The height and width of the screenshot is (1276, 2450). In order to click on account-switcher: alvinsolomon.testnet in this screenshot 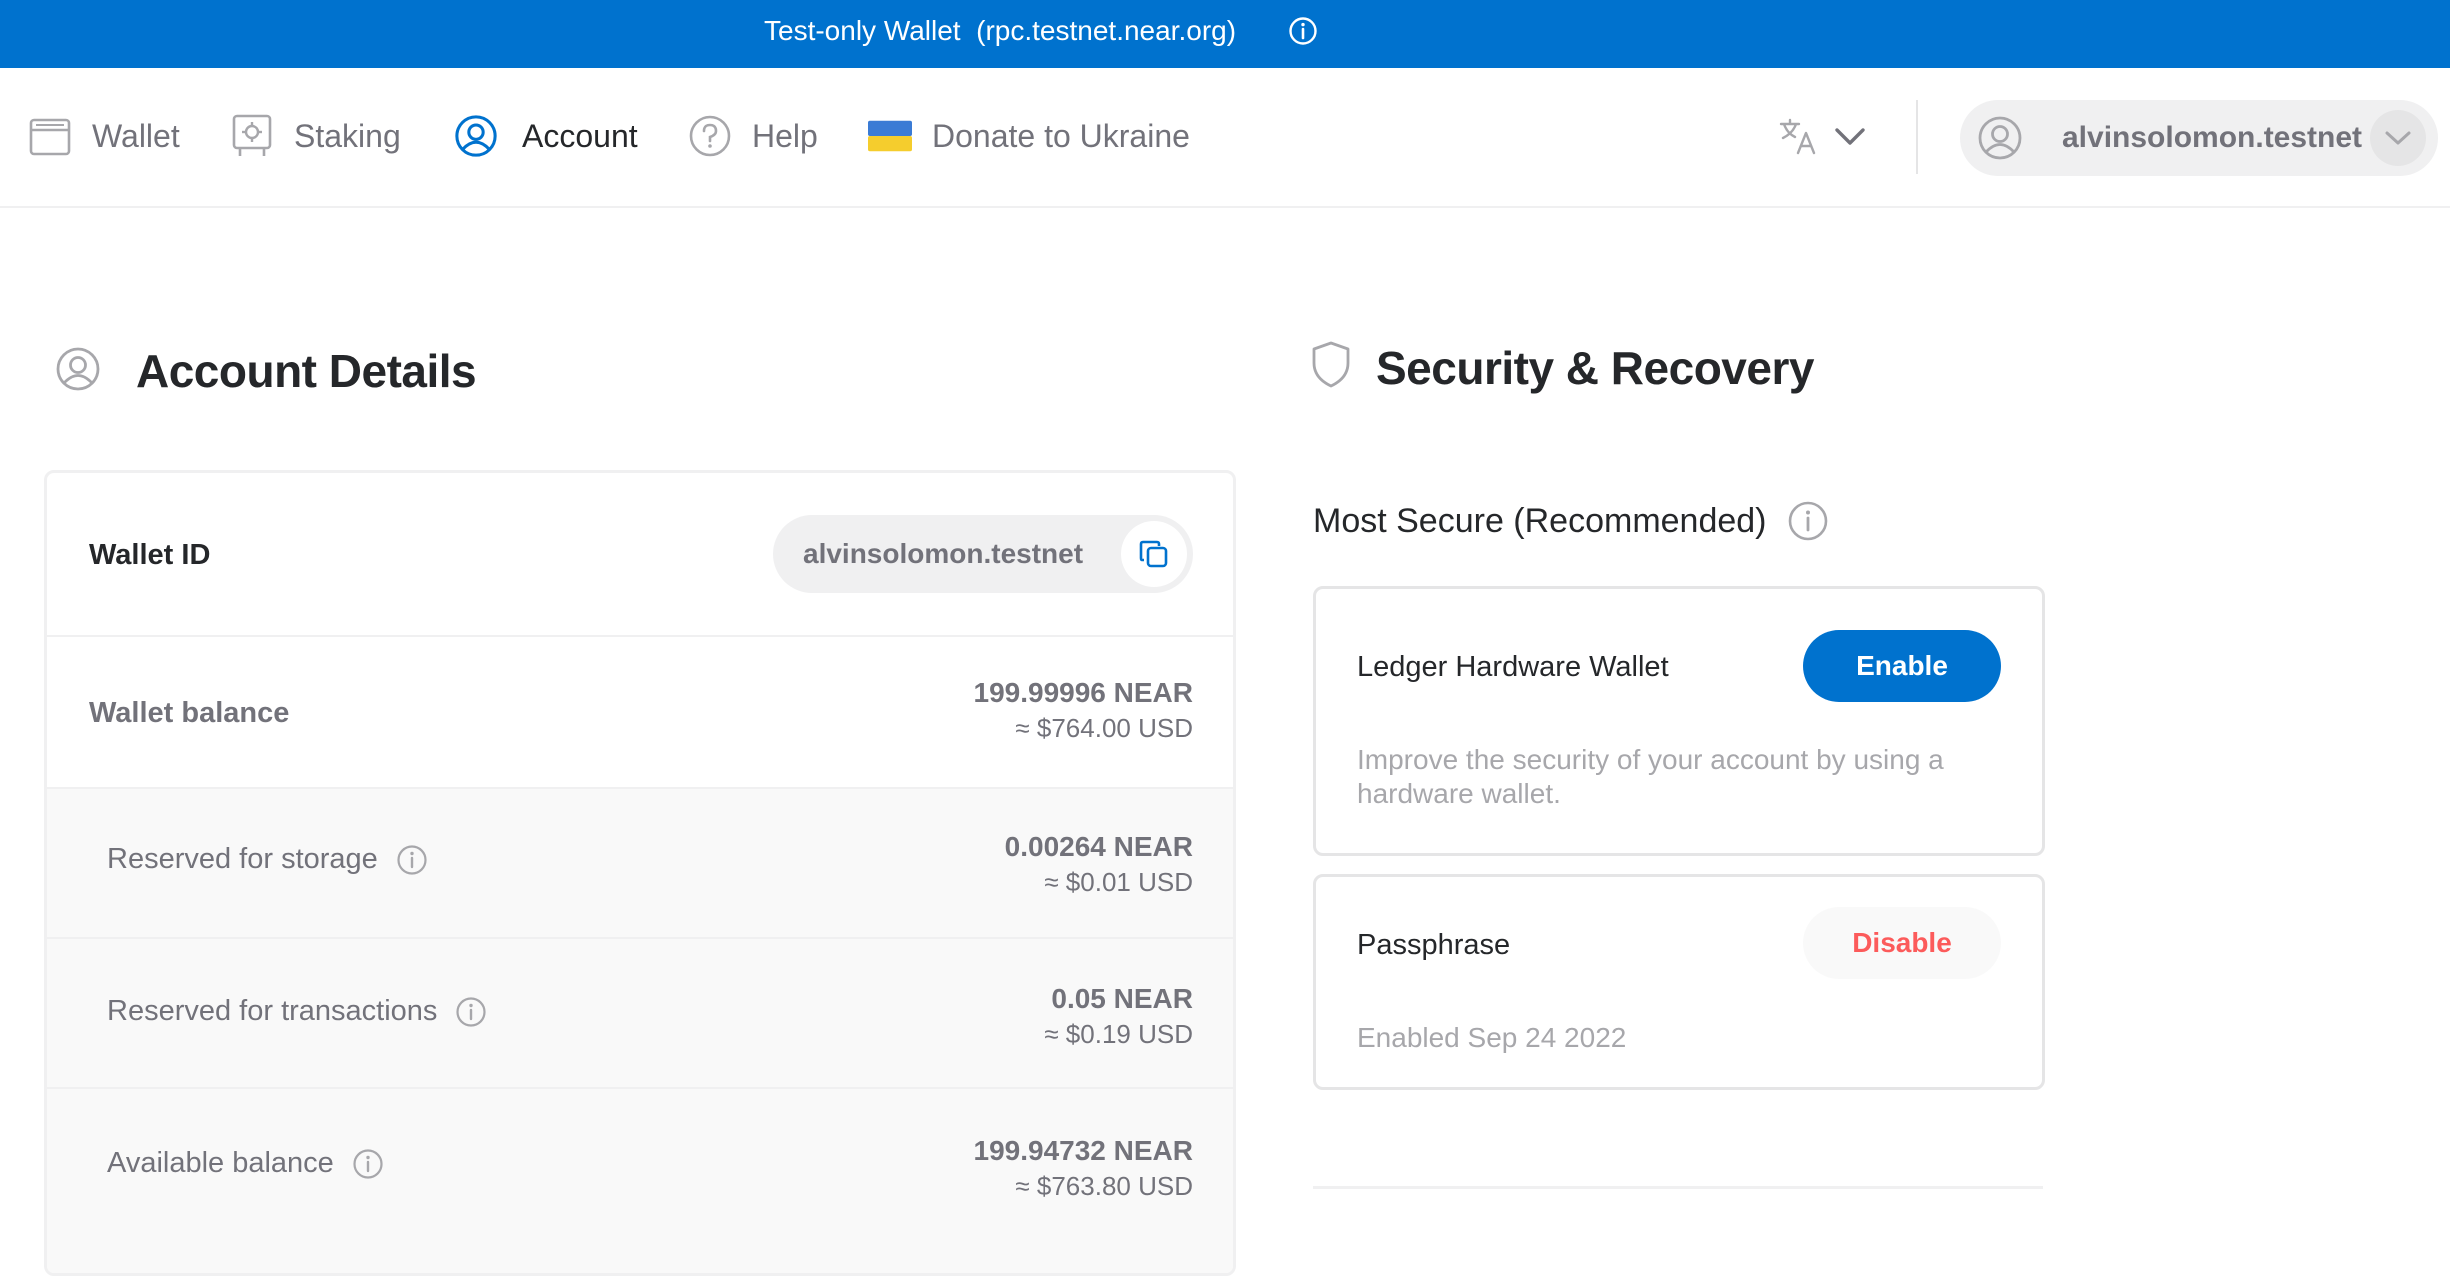, I will do `click(2199, 138)`.